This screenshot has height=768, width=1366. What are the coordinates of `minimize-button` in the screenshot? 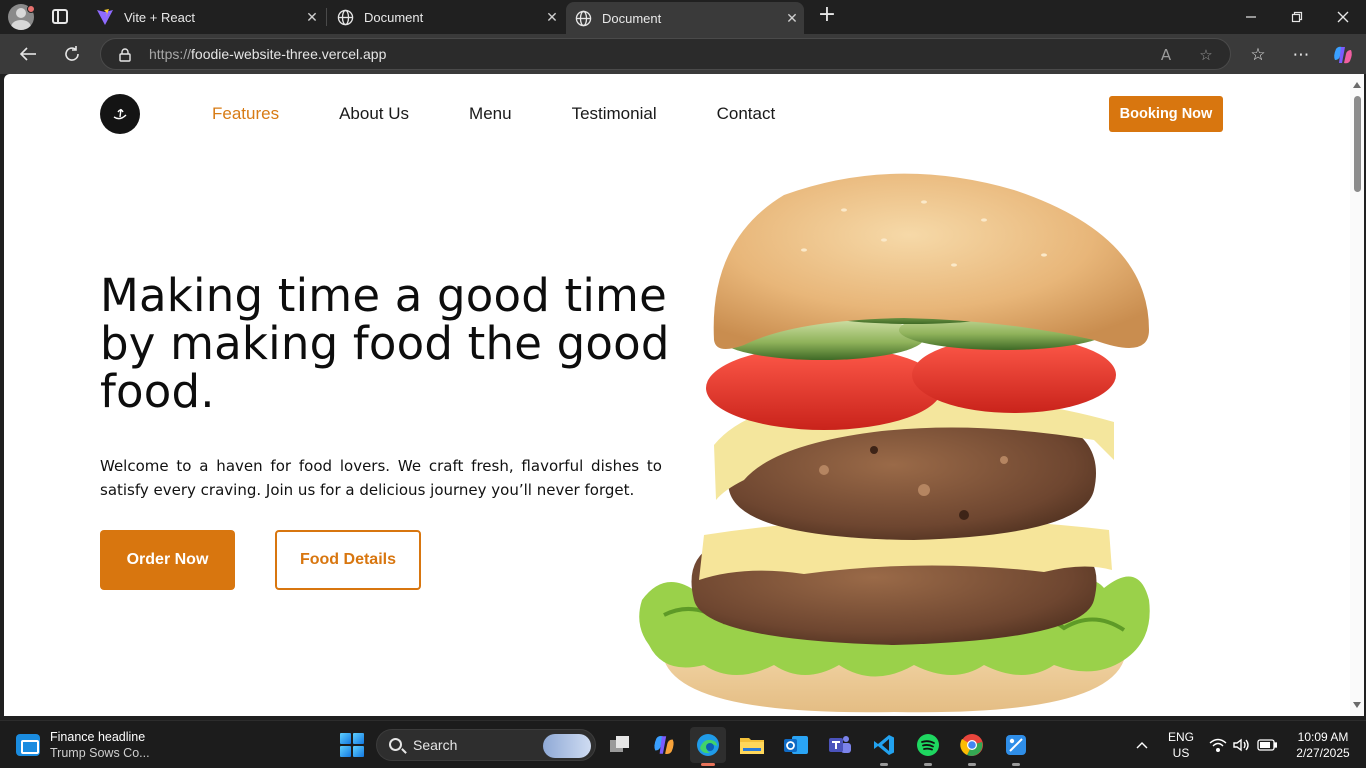 It's located at (1251, 17).